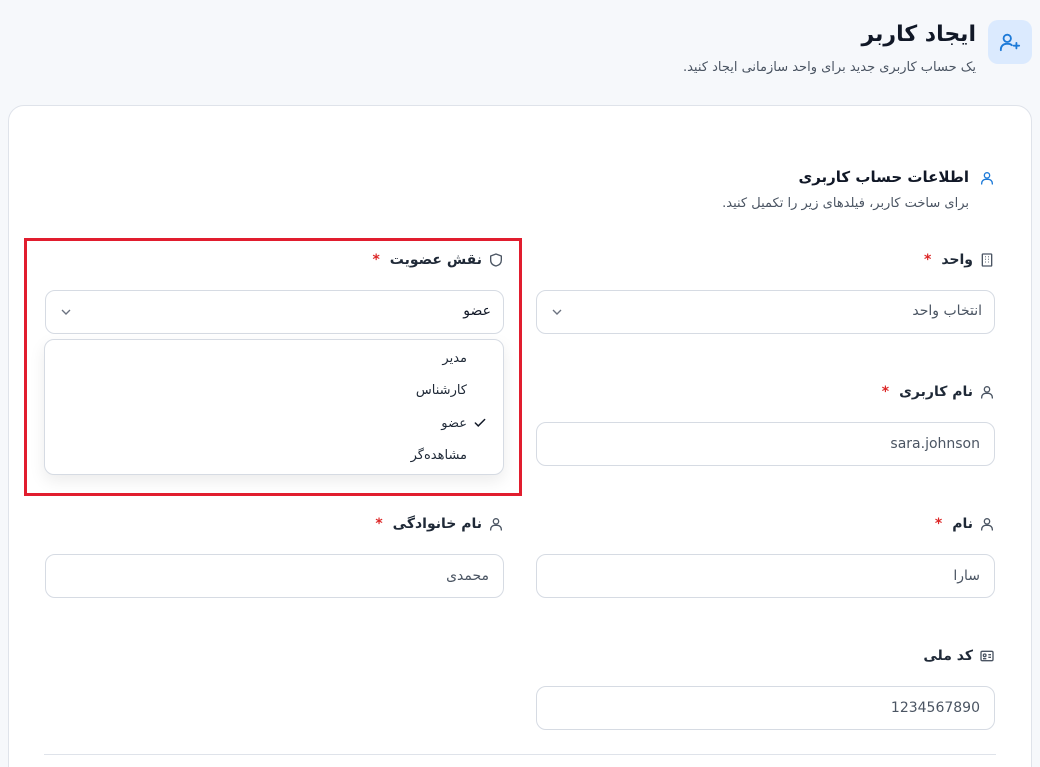 Image resolution: width=1040 pixels, height=767 pixels. I want to click on role-dropdown: مدیر کارشناس عضو مشاهده‌گر, so click(274, 407).